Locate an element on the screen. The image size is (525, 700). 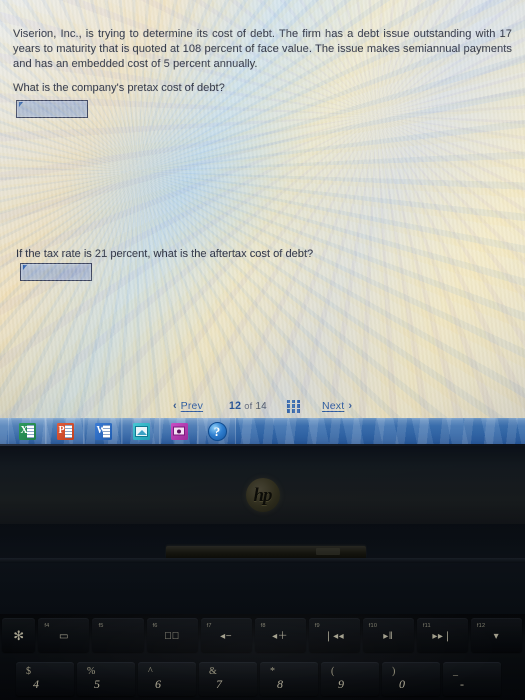
key-shifted-label: _ is located at coordinates (455, 671).